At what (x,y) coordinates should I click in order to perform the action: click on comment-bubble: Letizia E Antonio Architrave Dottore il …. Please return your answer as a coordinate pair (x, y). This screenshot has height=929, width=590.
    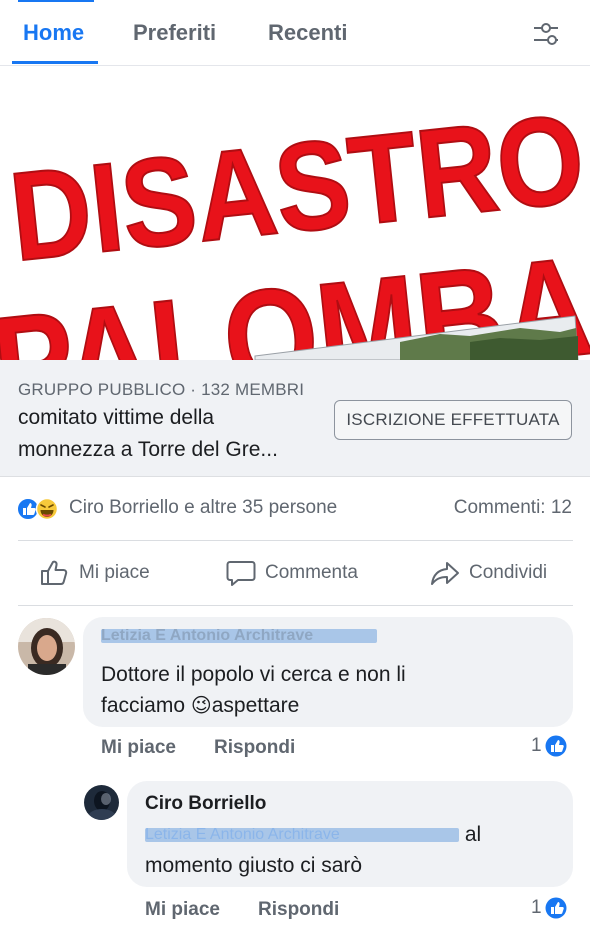
    Looking at the image, I should click on (328, 672).